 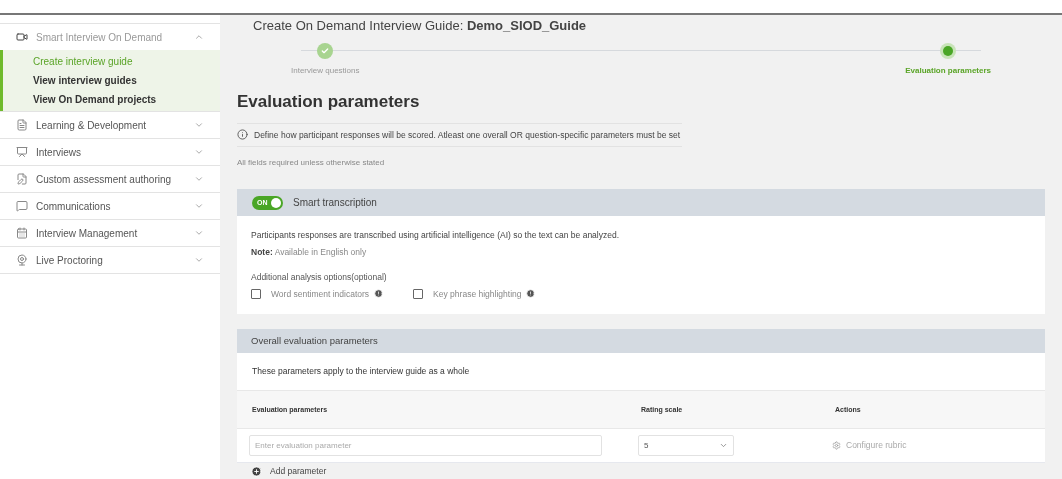 What do you see at coordinates (436, 235) in the screenshot?
I see `description-text: Participants responses are transcribed using artificial intelligence (AI) so the text can be analyzed.` at bounding box center [436, 235].